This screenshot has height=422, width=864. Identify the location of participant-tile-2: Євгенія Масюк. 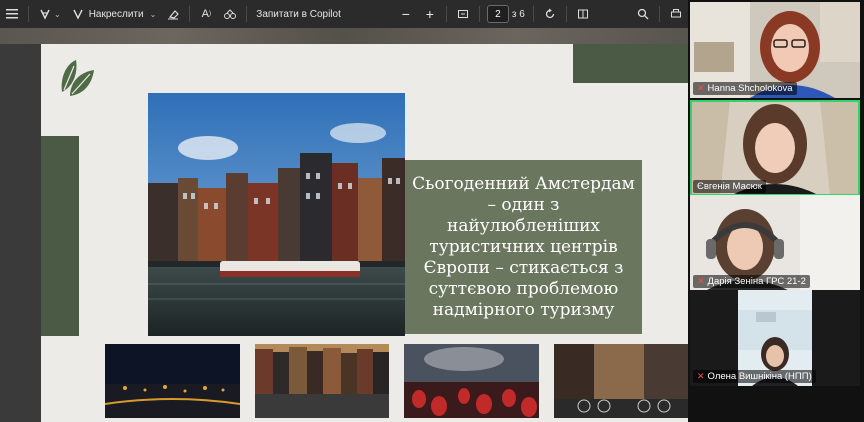
(775, 148).